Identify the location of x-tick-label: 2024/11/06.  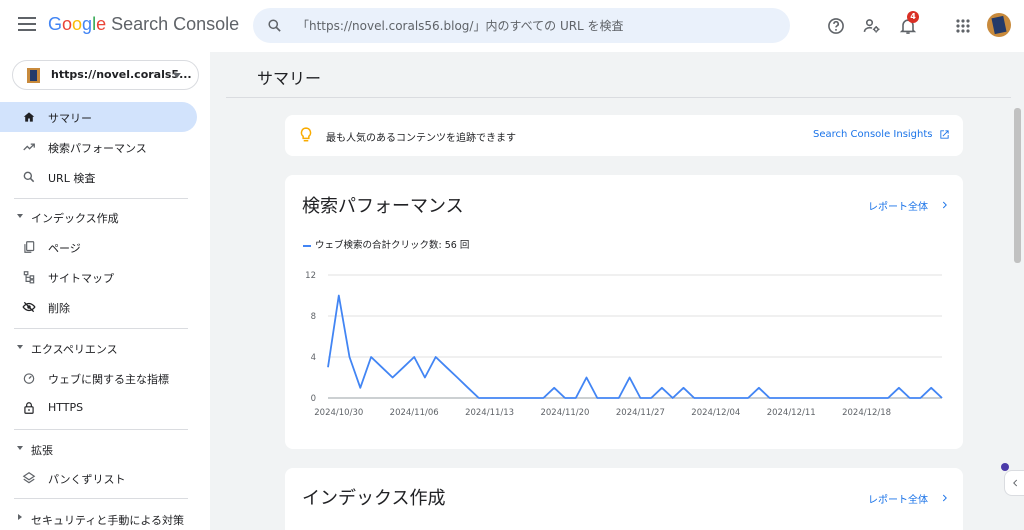
(414, 413).